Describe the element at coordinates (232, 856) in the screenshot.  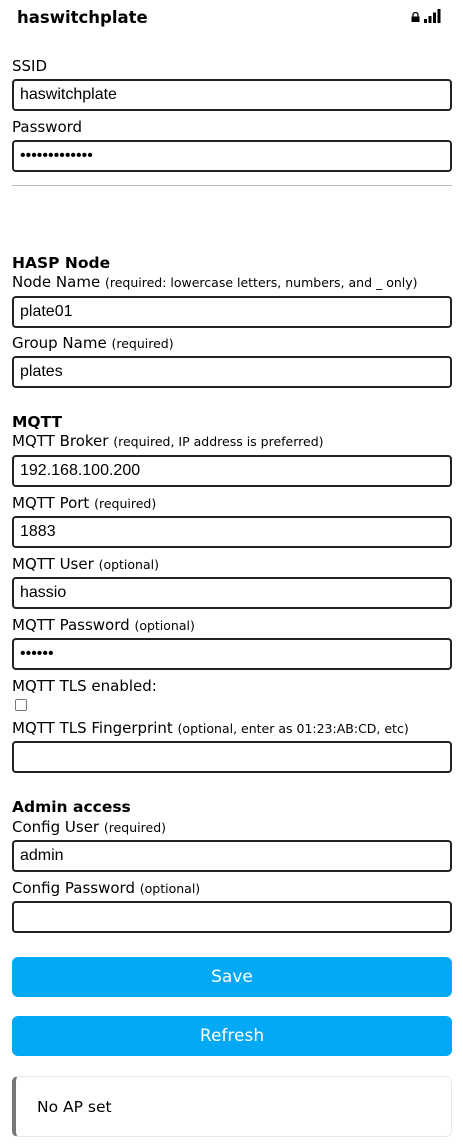
I see `config-user-input` at that location.